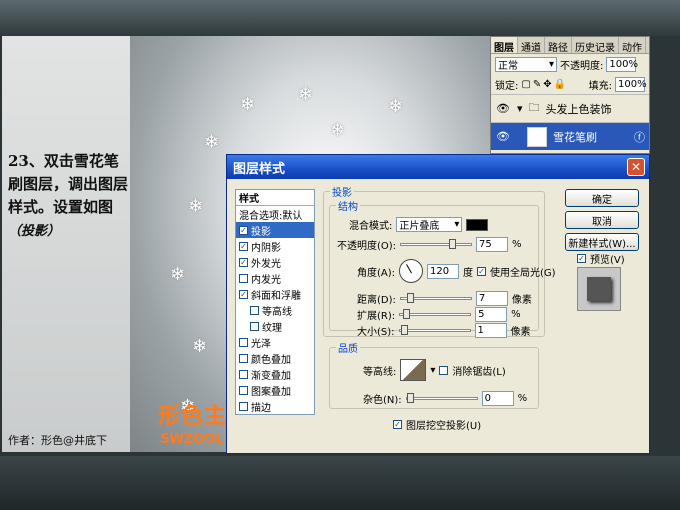  Describe the element at coordinates (275, 406) in the screenshot. I see `style-list-item: 描边` at that location.